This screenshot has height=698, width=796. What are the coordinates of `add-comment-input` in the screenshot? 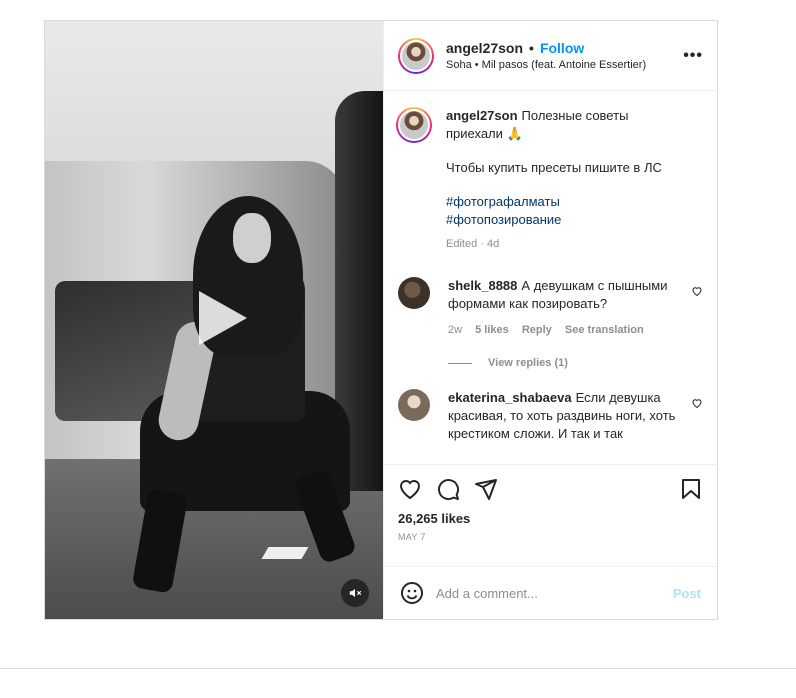 It's located at (553, 593).